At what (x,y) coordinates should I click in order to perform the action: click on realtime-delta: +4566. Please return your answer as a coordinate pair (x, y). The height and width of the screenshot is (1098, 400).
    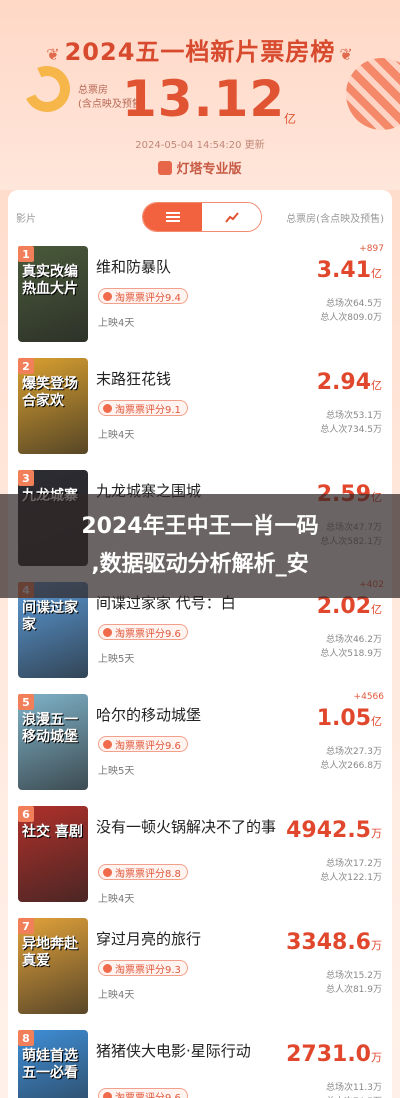
    Looking at the image, I should click on (368, 697).